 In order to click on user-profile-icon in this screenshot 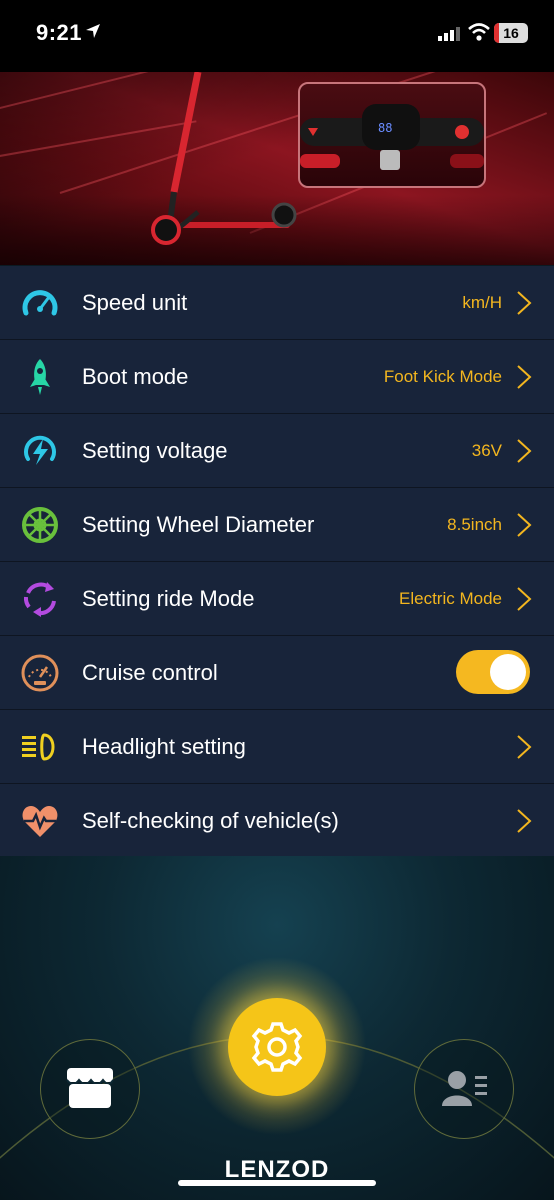, I will do `click(464, 1088)`.